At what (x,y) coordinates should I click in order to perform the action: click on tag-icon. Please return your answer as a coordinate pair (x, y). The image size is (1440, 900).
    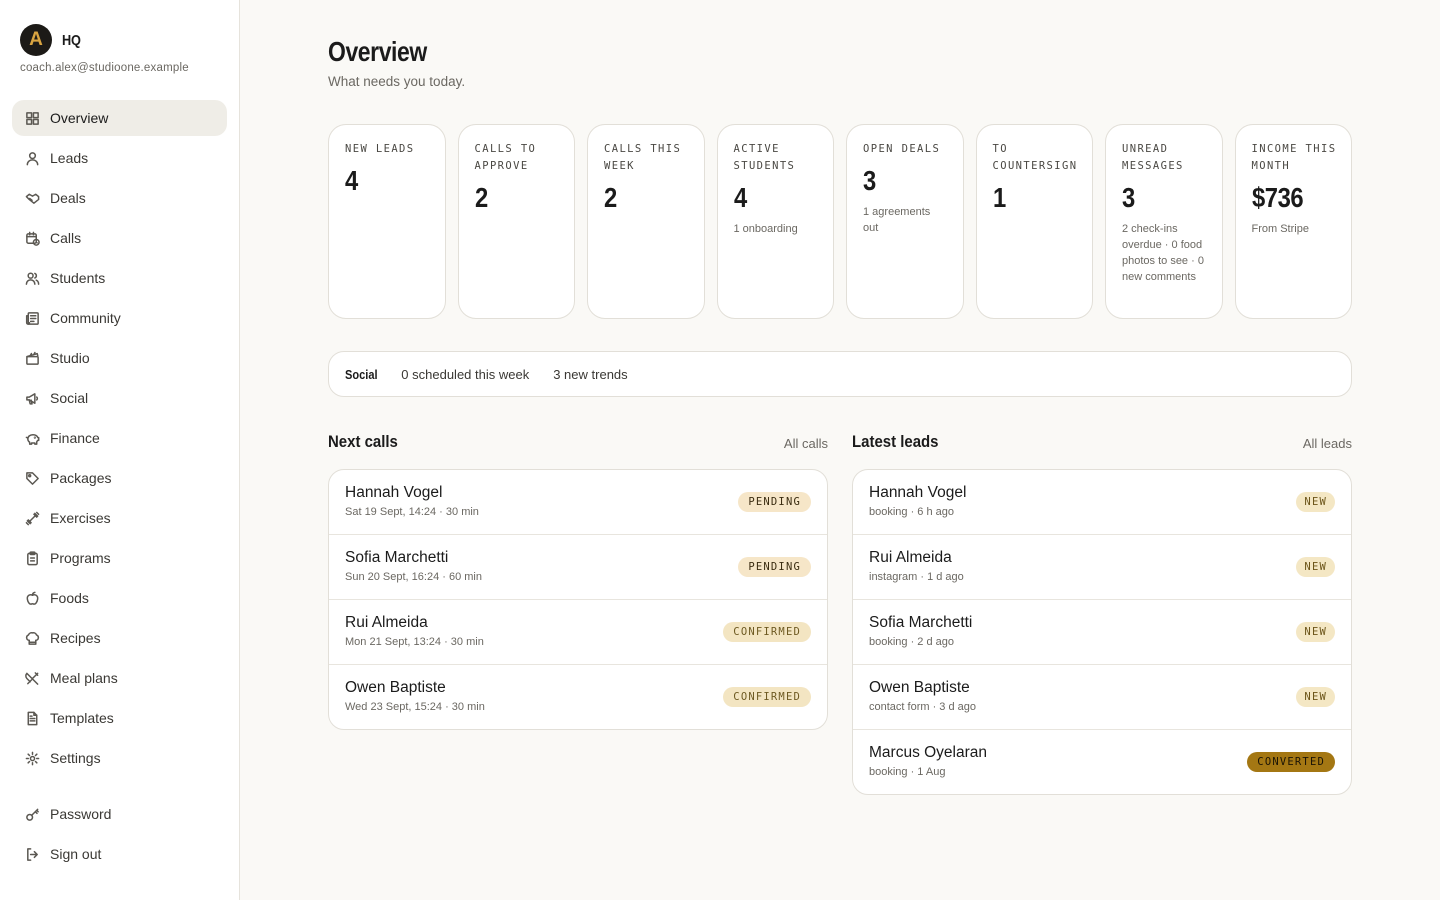
    Looking at the image, I should click on (32, 478).